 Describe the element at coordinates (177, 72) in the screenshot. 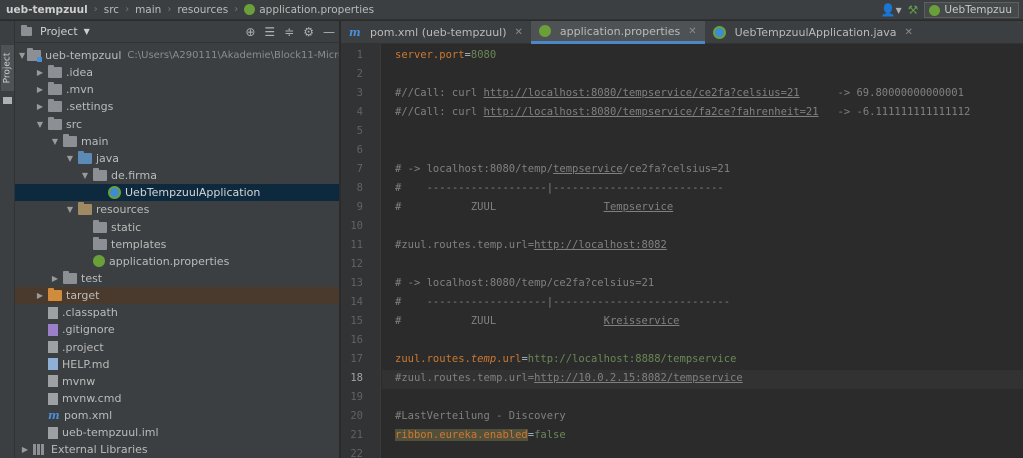

I see `tree-item: ▶ .idea` at that location.